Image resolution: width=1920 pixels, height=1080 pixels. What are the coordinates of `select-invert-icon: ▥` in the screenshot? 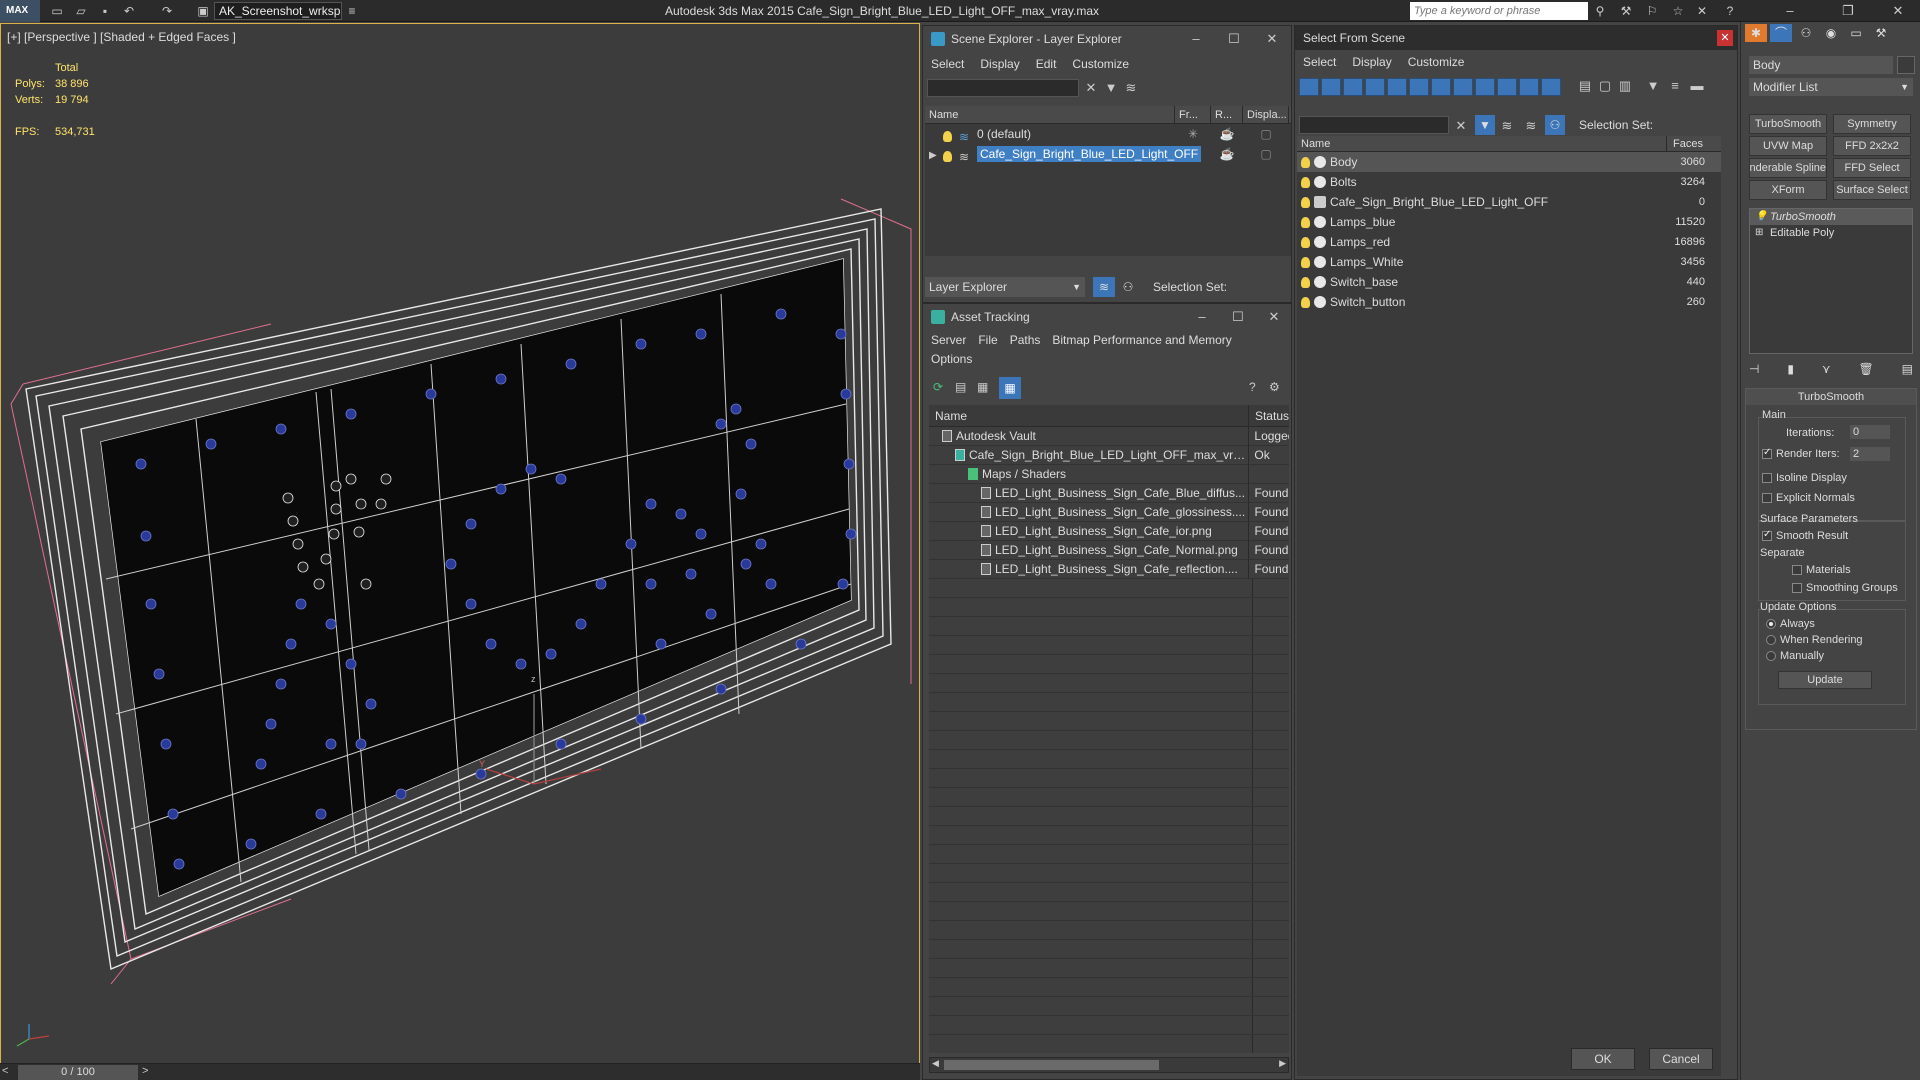 It's located at (1625, 86).